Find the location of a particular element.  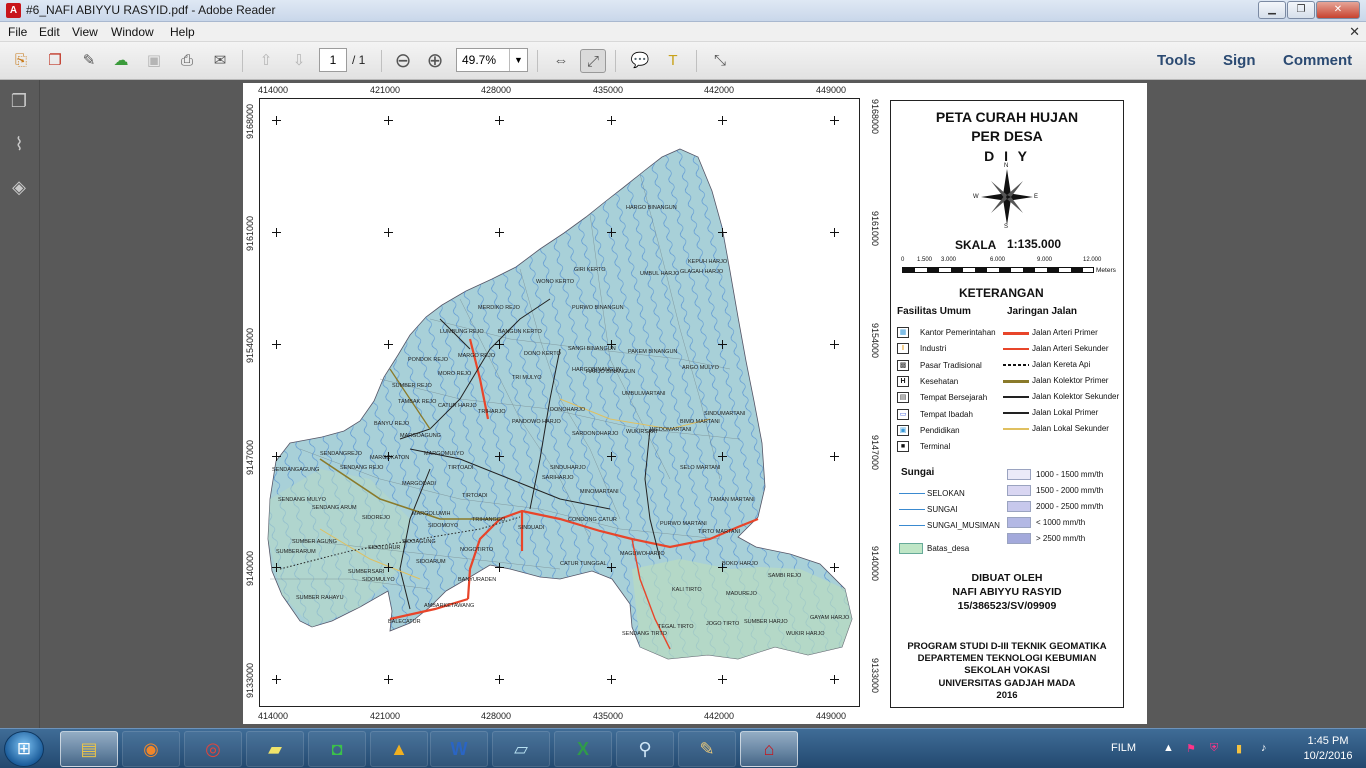

edit-pdf-icon: ✎ is located at coordinates (89, 61).